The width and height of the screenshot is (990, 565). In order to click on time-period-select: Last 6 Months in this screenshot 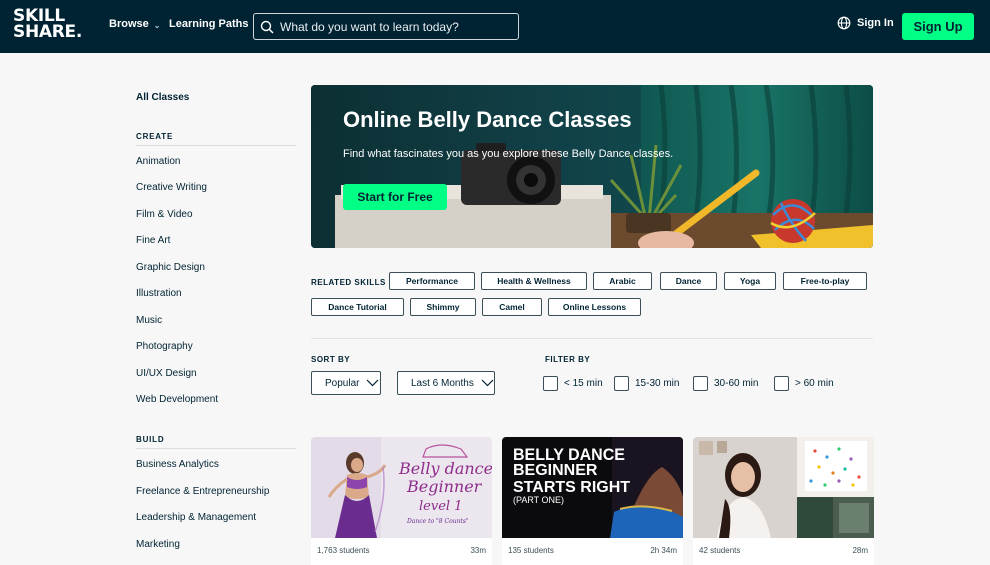, I will do `click(446, 383)`.